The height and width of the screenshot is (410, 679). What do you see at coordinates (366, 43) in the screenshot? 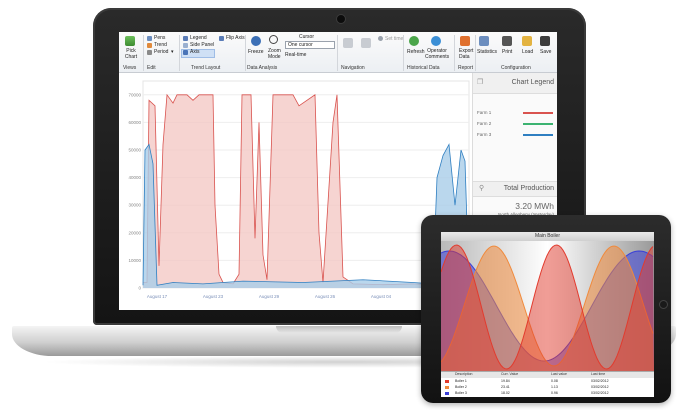
I see `step-forward-icon` at bounding box center [366, 43].